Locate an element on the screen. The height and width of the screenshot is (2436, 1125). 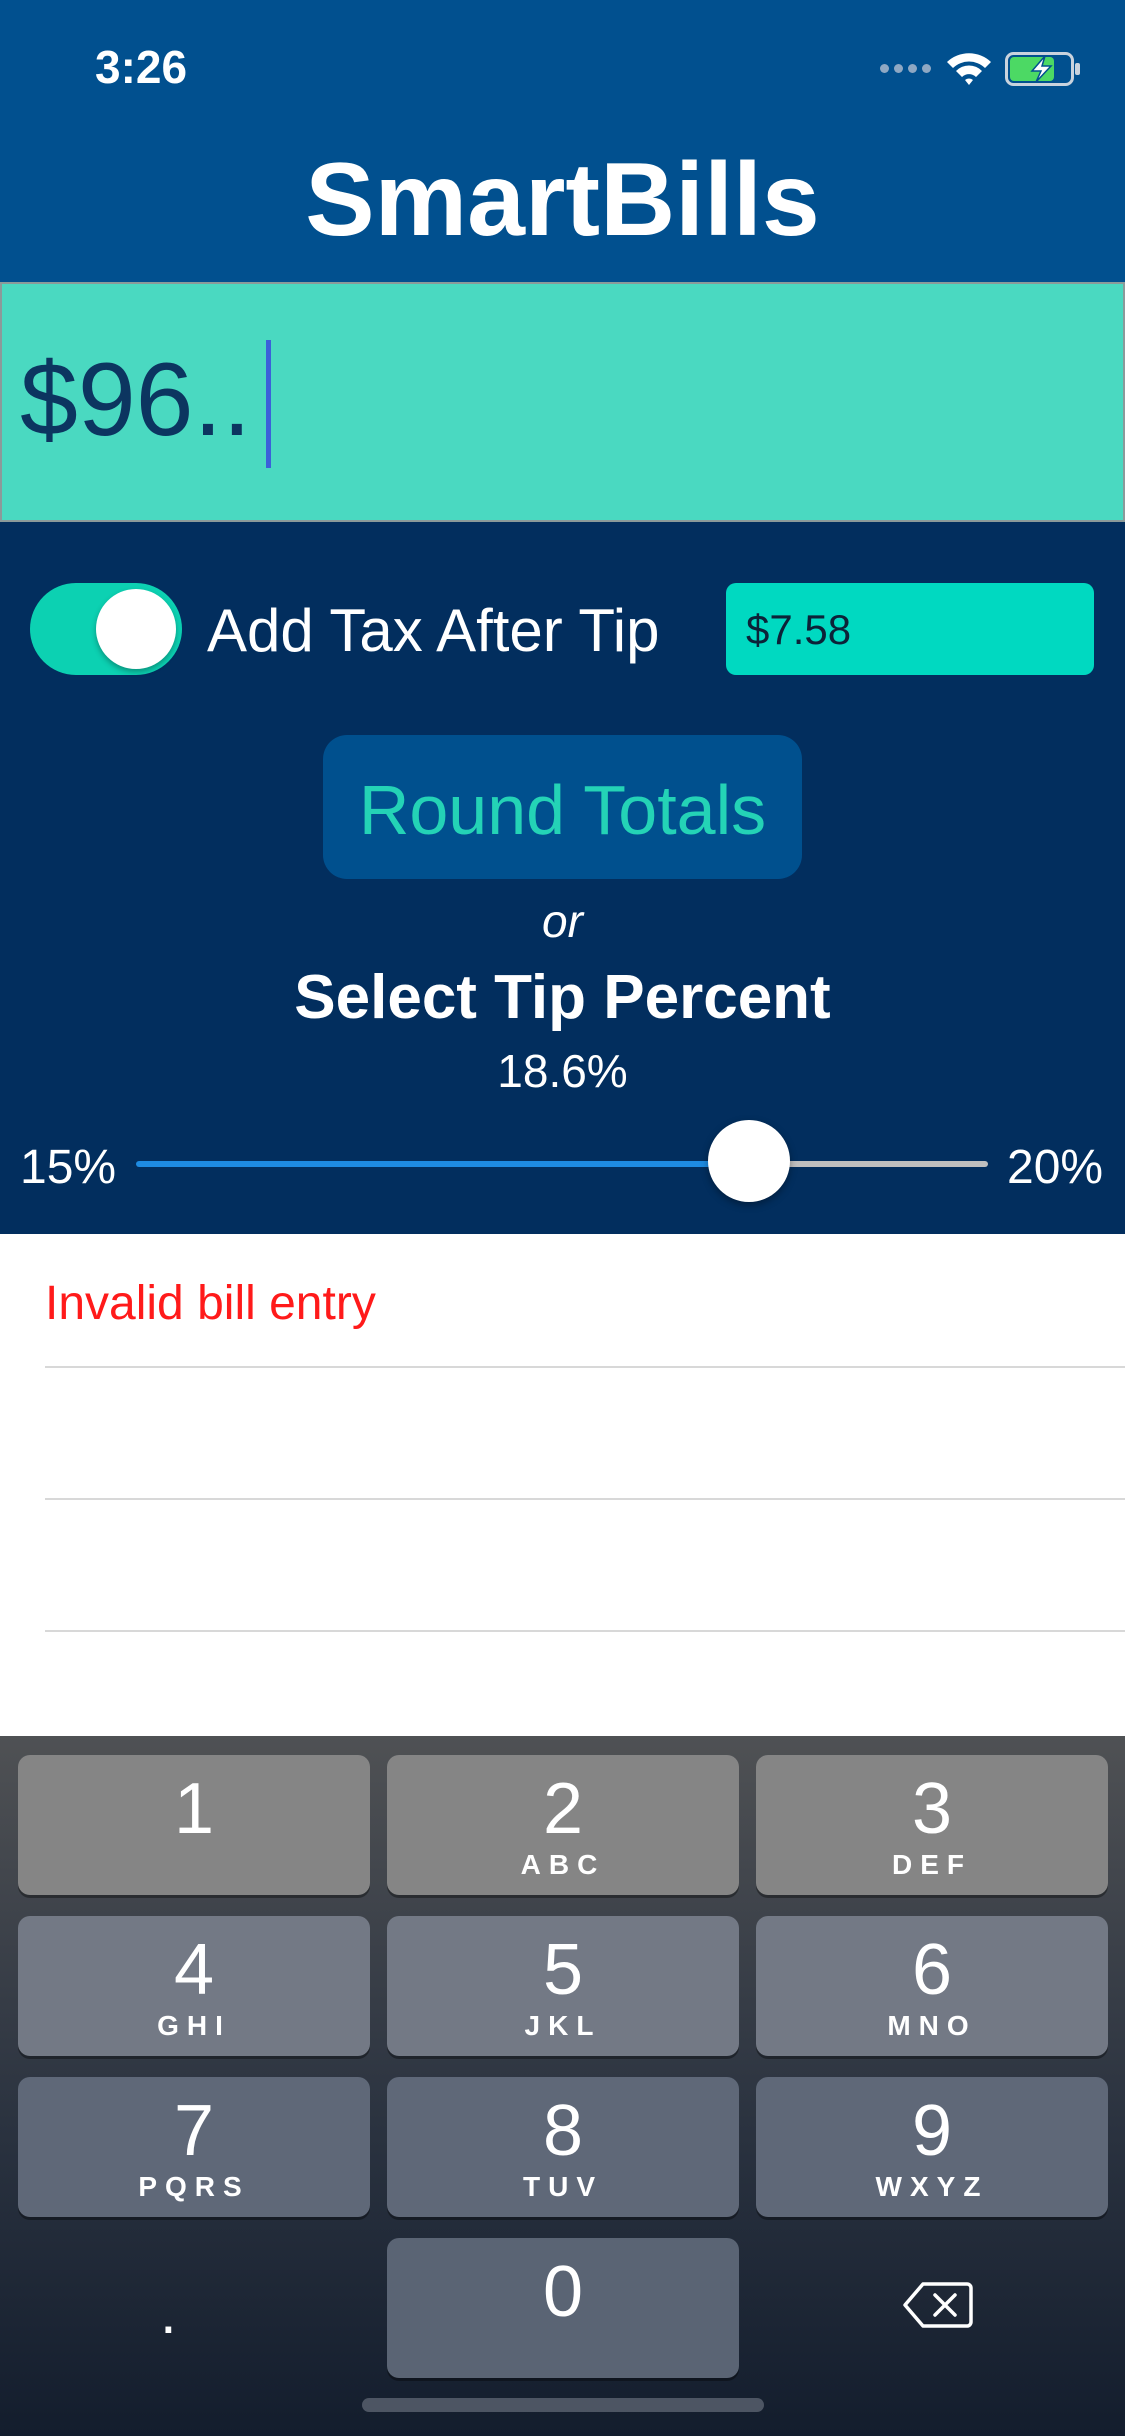
toggle-knob is located at coordinates (136, 629).